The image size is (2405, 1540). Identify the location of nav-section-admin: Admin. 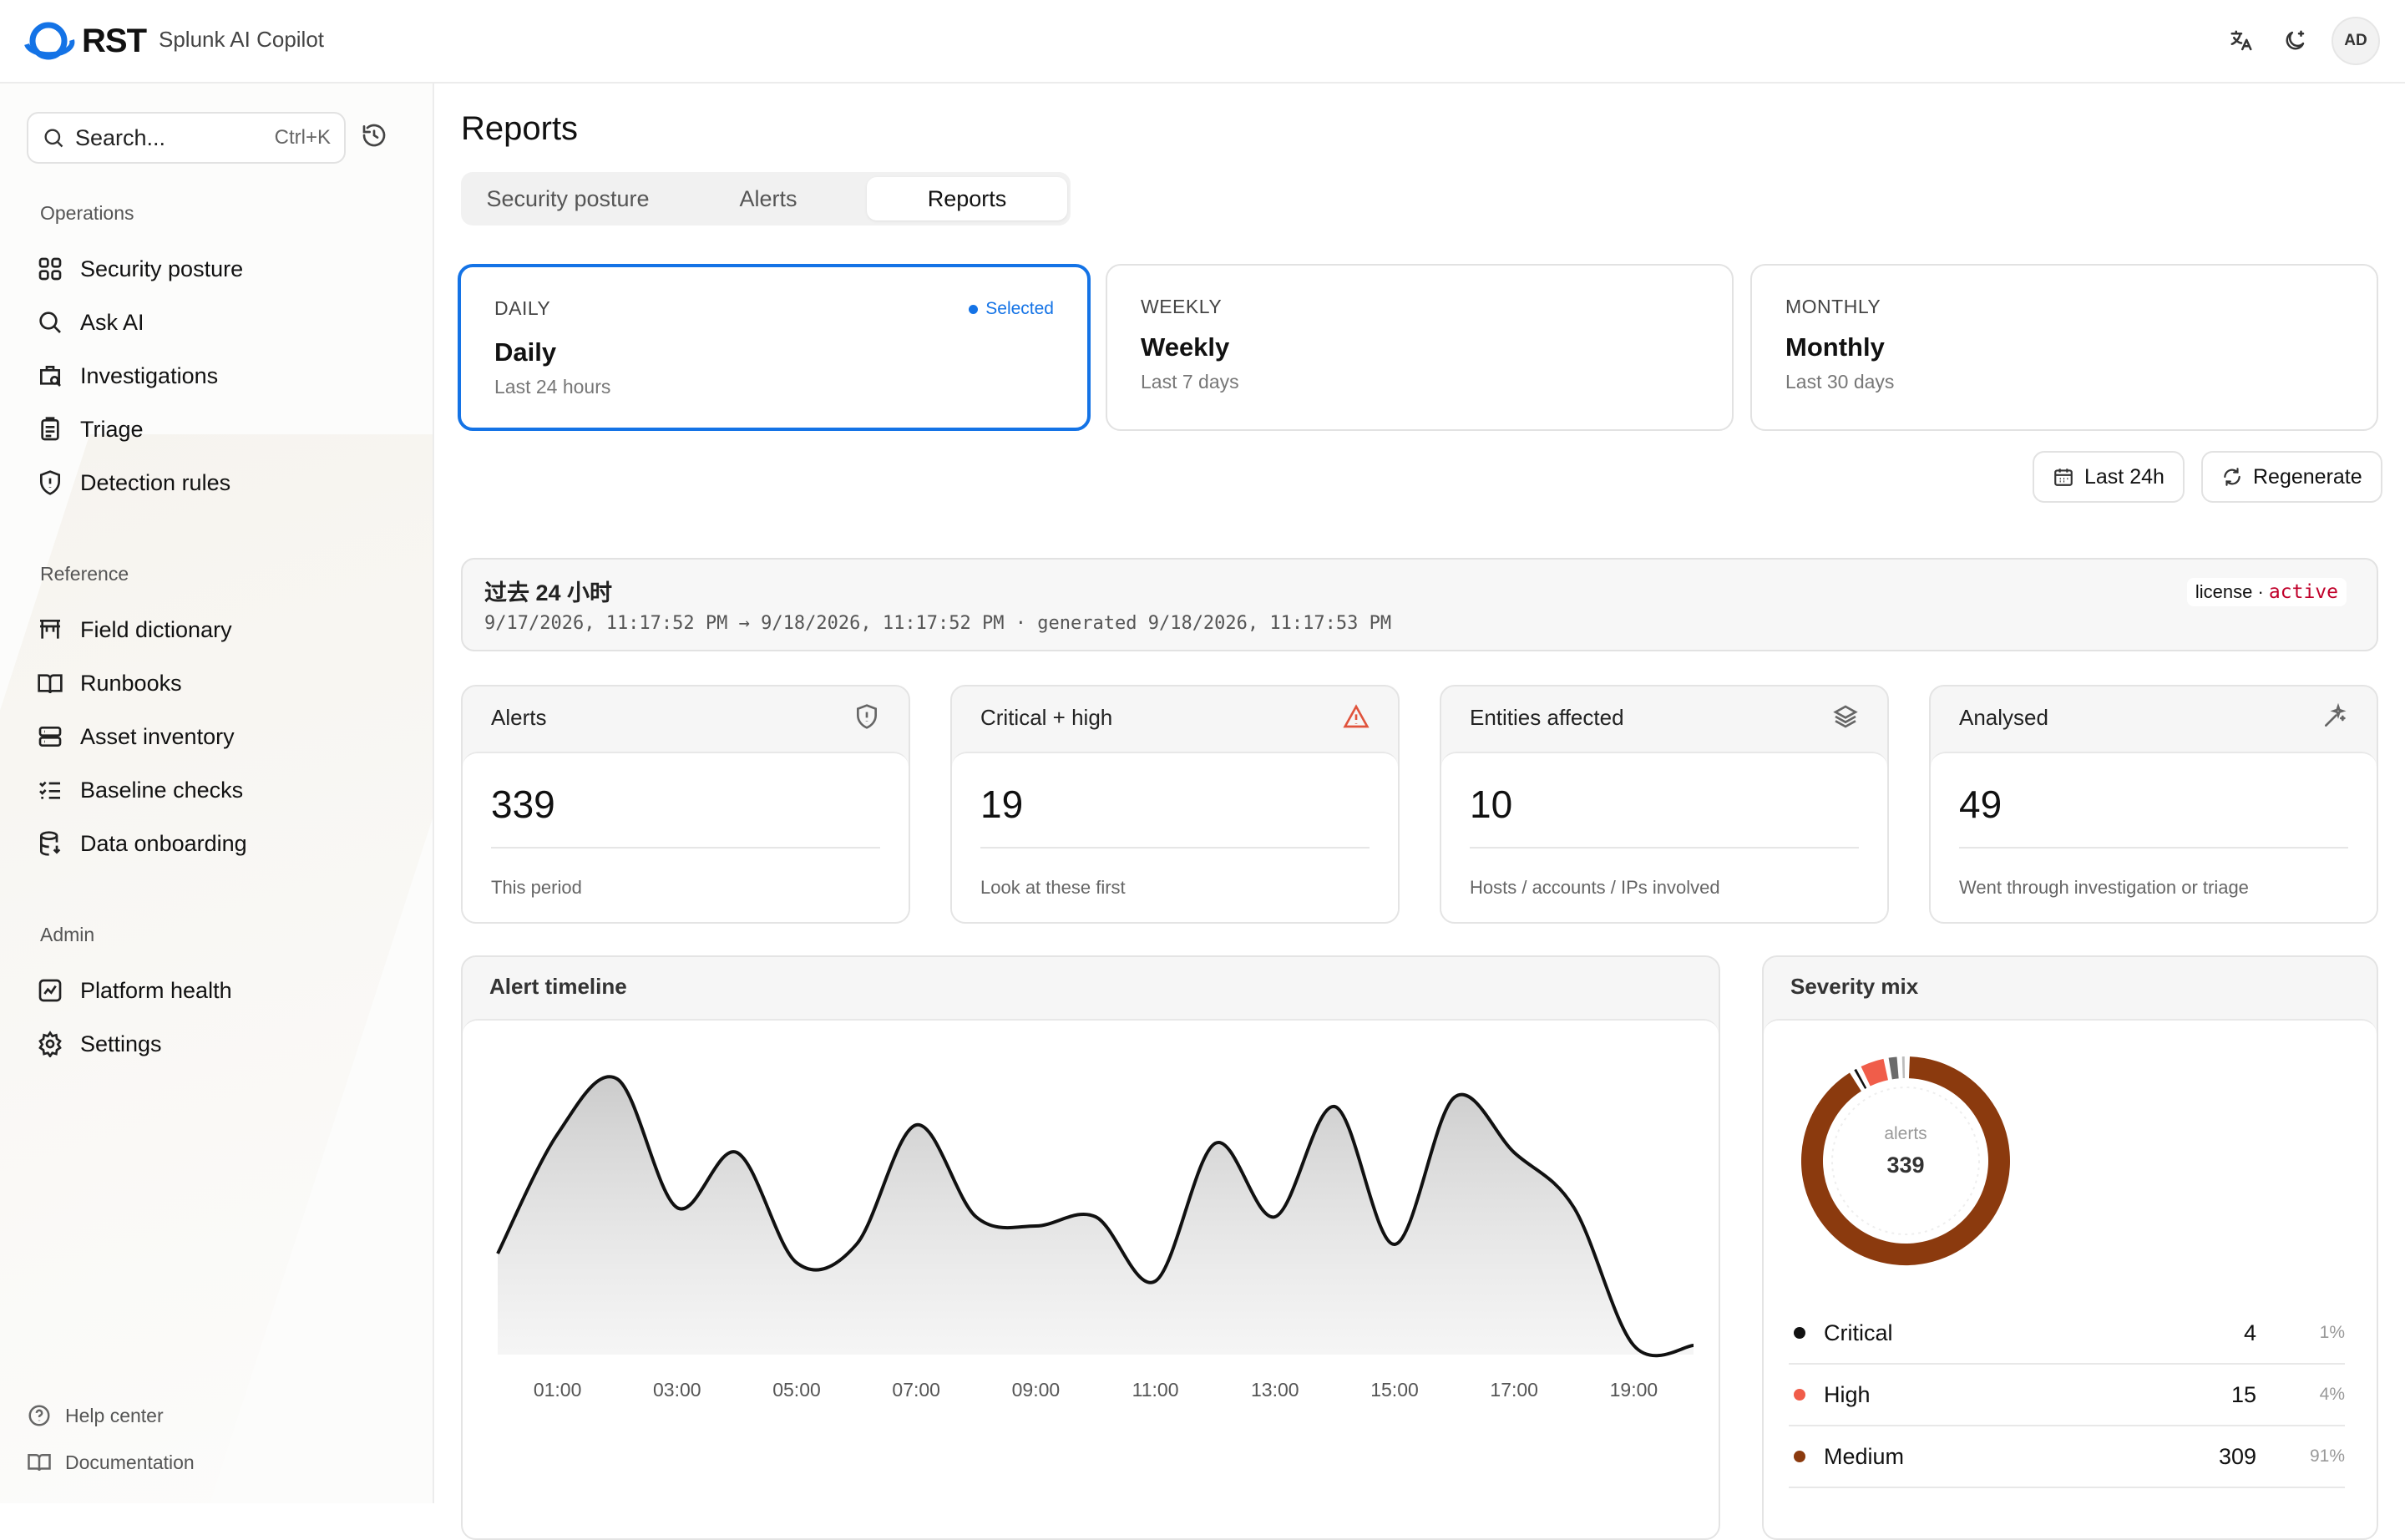
(67, 935).